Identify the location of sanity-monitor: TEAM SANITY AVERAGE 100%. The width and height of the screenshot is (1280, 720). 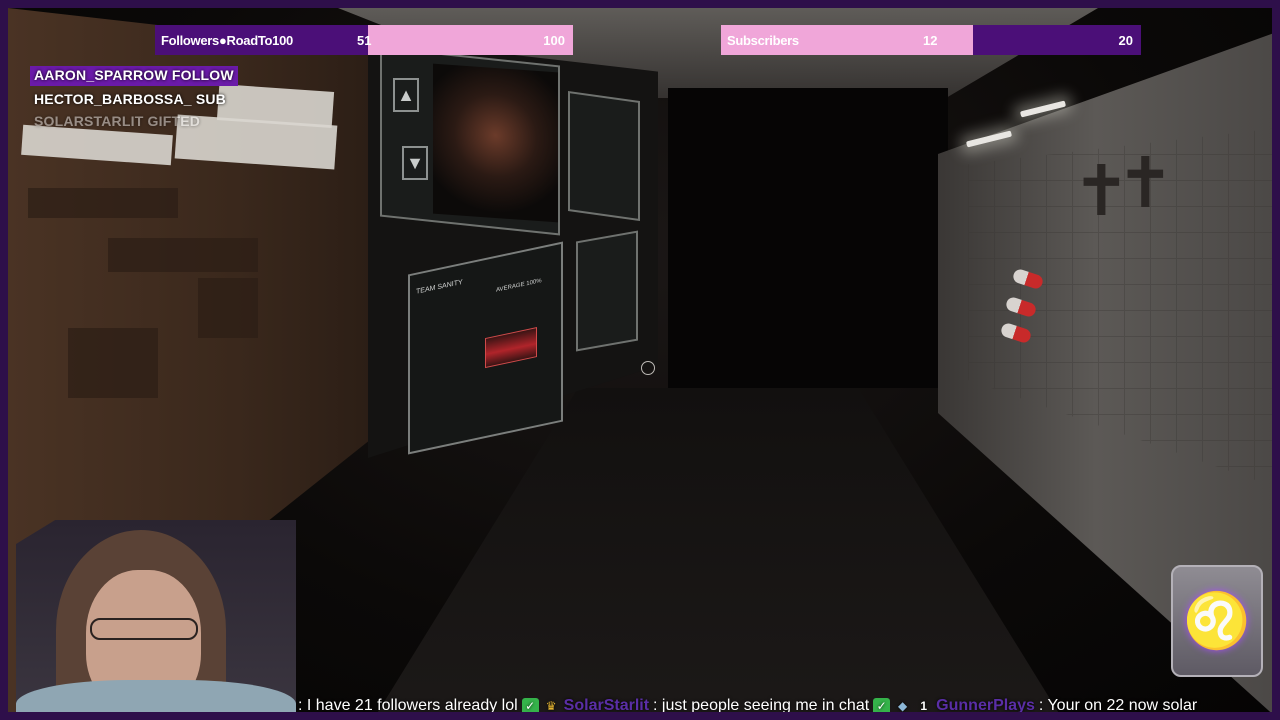
(485, 348).